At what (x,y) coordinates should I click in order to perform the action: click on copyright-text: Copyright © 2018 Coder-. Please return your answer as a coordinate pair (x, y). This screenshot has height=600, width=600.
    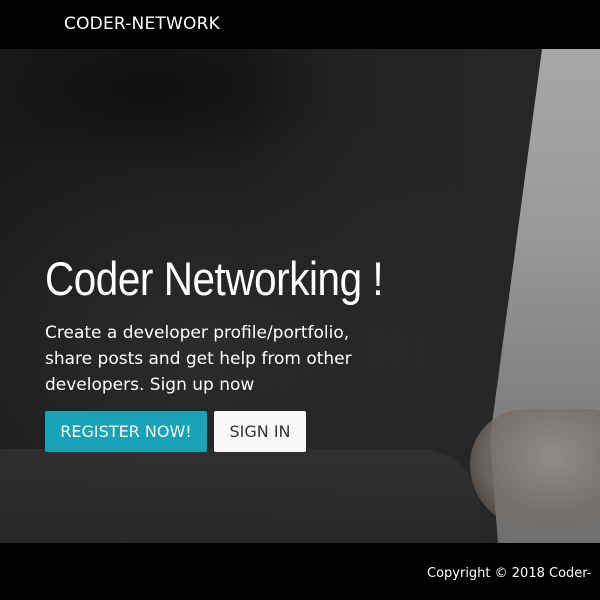
    Looking at the image, I should click on (509, 573).